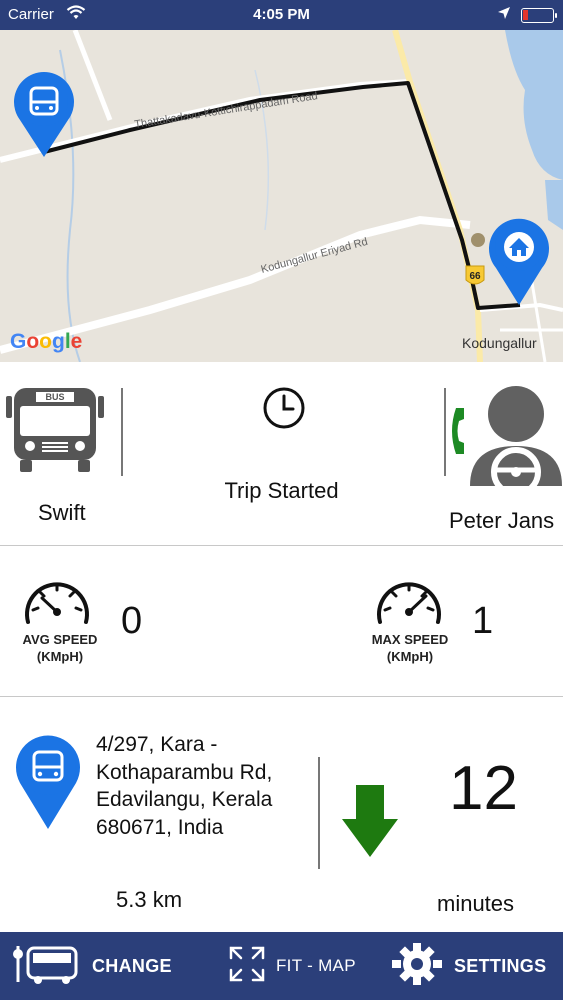  I want to click on eta-unit: minutes, so click(476, 903).